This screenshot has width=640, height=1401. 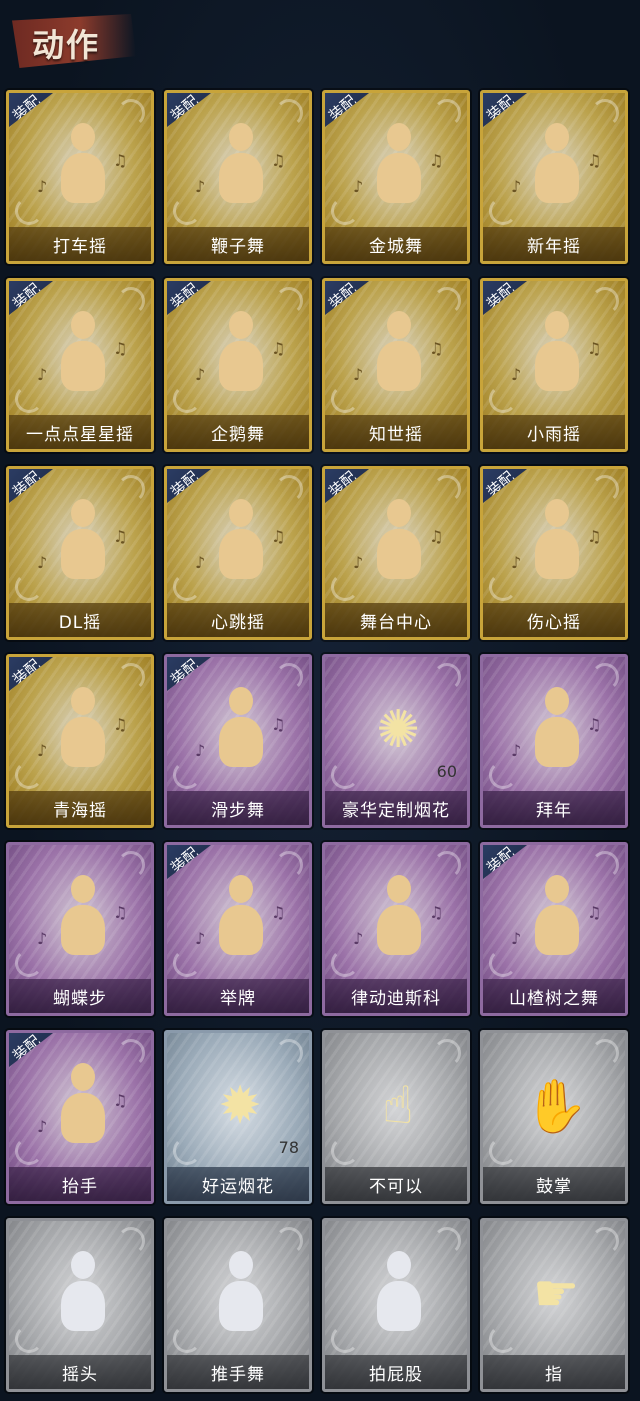 What do you see at coordinates (238, 1117) in the screenshot?
I see `emote-card: ✹ 78 好运烟花` at bounding box center [238, 1117].